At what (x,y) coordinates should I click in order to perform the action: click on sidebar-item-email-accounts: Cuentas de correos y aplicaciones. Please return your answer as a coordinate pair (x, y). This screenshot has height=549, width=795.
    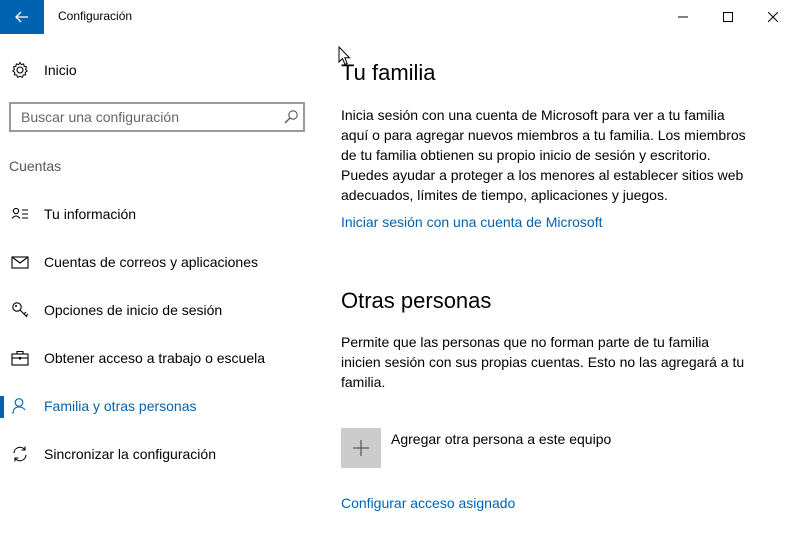
    Looking at the image, I should click on (159, 262).